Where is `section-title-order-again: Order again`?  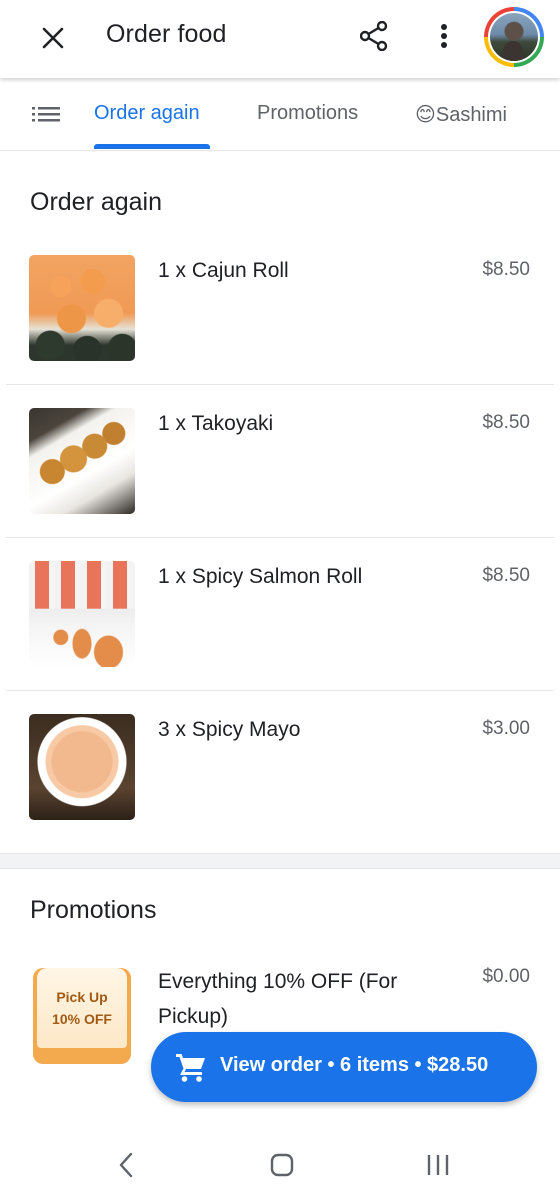 section-title-order-again: Order again is located at coordinates (96, 202).